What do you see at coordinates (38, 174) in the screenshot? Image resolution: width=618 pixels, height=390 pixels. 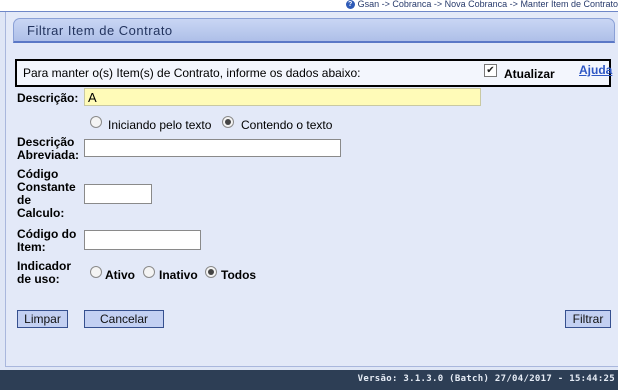 I see `codigo-constante-label-line1: Código` at bounding box center [38, 174].